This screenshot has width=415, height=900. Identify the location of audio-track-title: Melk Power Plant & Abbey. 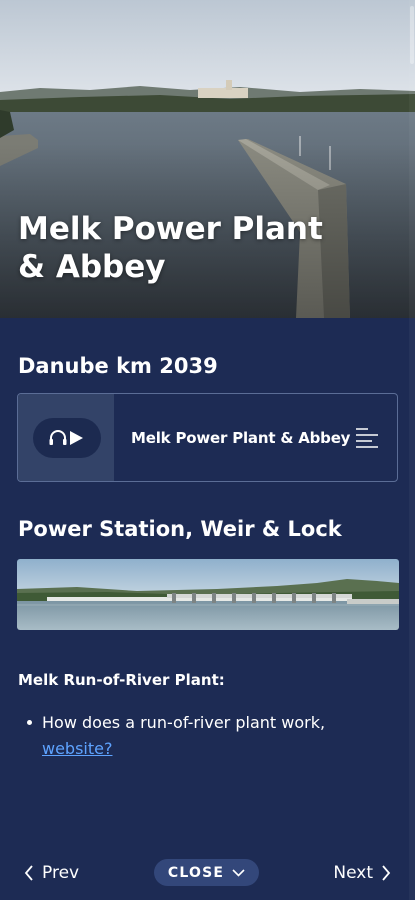
(241, 437).